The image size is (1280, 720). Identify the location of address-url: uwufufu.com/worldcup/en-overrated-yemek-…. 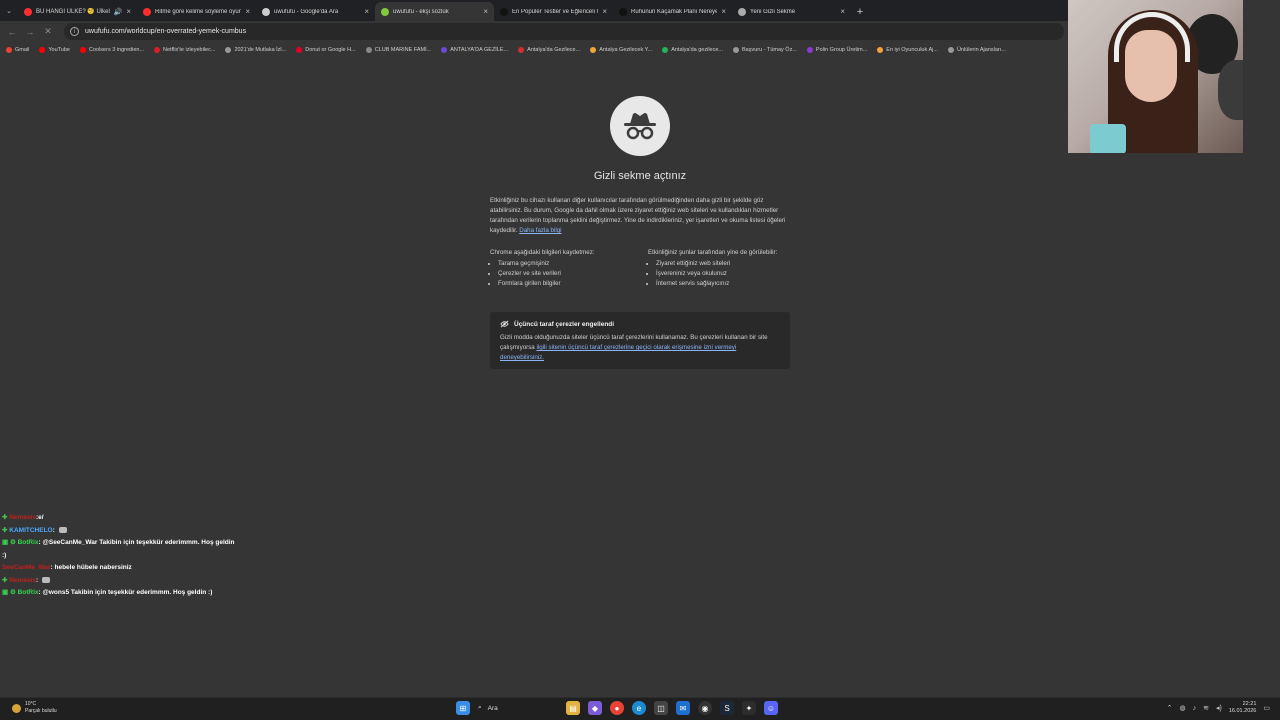
(165, 31).